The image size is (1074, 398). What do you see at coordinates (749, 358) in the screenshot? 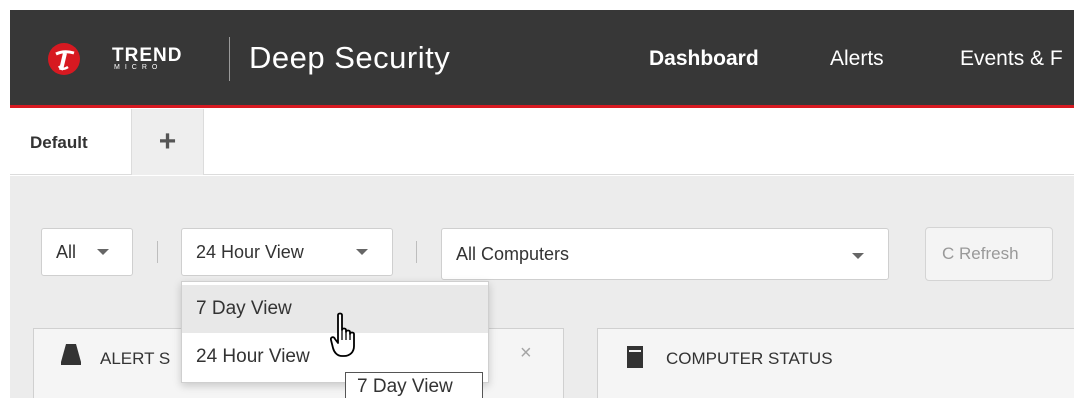
I see `computer-status-title: COMPUTER STATUS` at bounding box center [749, 358].